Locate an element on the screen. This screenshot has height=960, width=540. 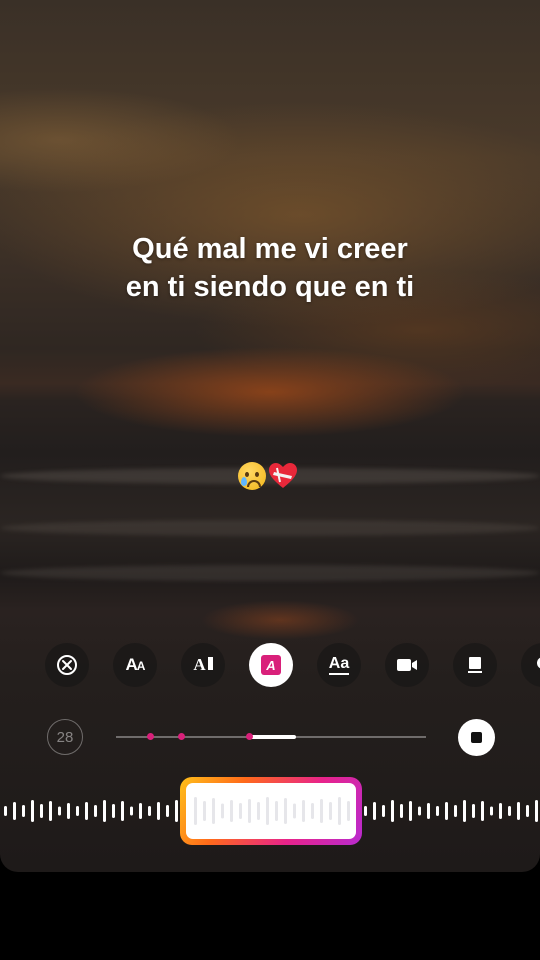
stop-button is located at coordinates (476, 737).